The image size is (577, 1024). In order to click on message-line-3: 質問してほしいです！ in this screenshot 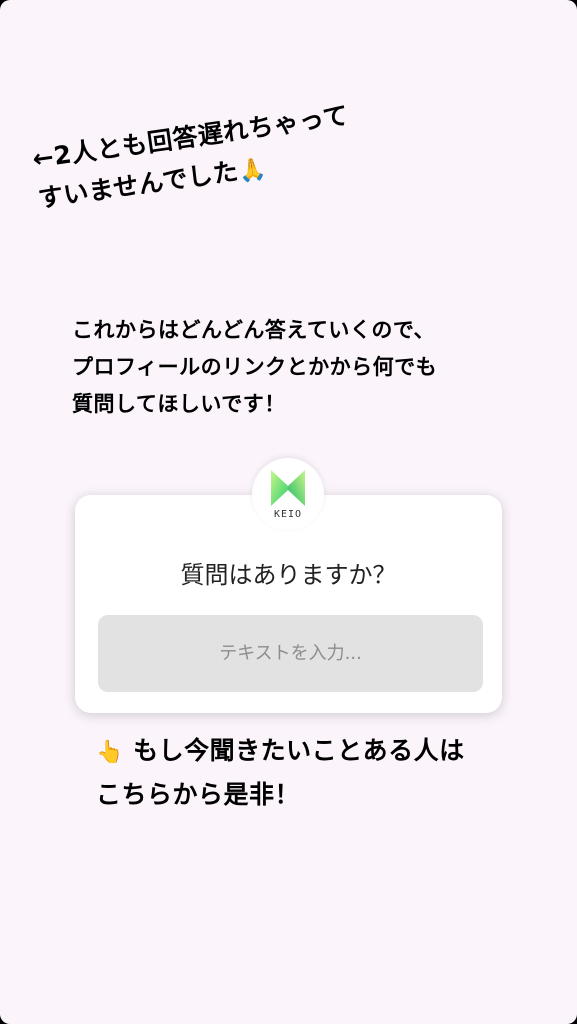, I will do `click(179, 404)`.